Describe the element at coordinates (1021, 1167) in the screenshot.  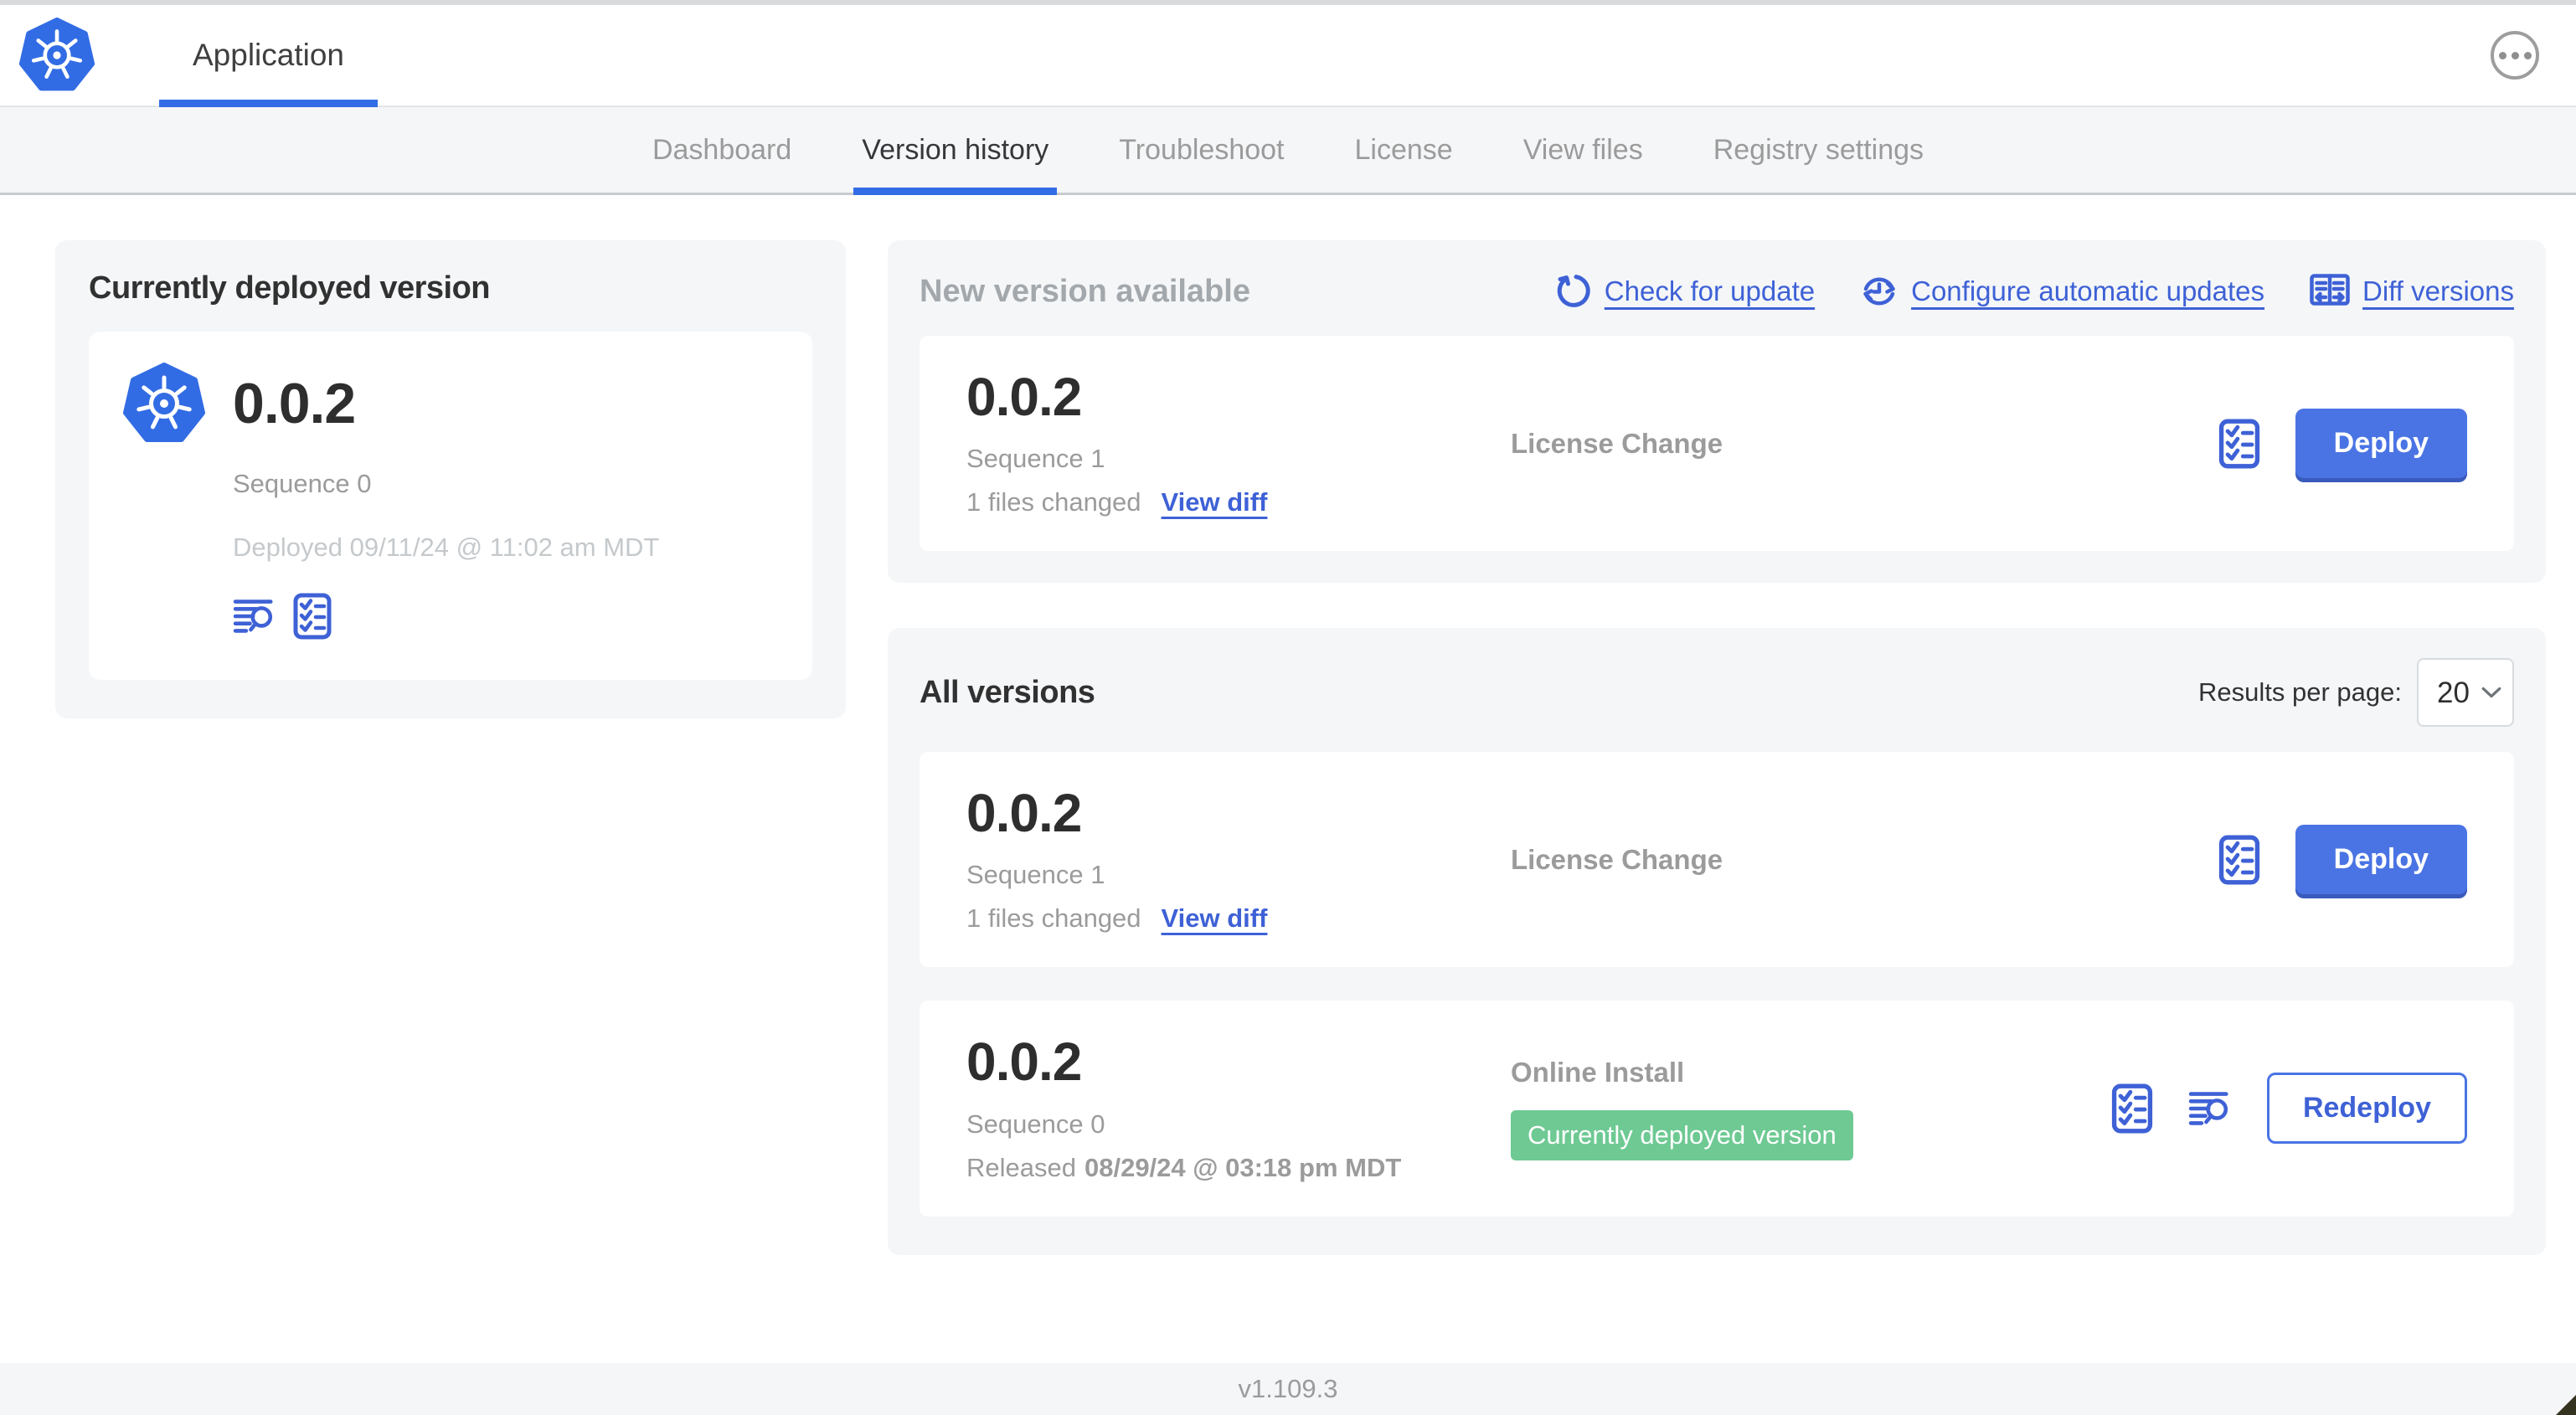
I see `released-label: Released` at that location.